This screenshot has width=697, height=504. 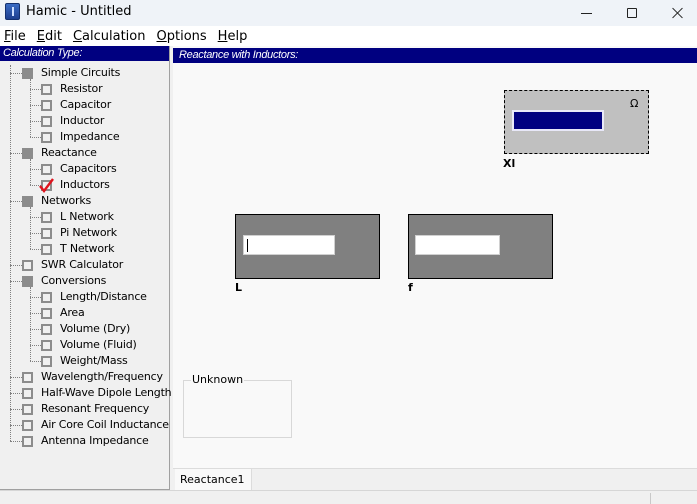 What do you see at coordinates (213, 480) in the screenshot?
I see `tab-reactance1: Reactance1` at bounding box center [213, 480].